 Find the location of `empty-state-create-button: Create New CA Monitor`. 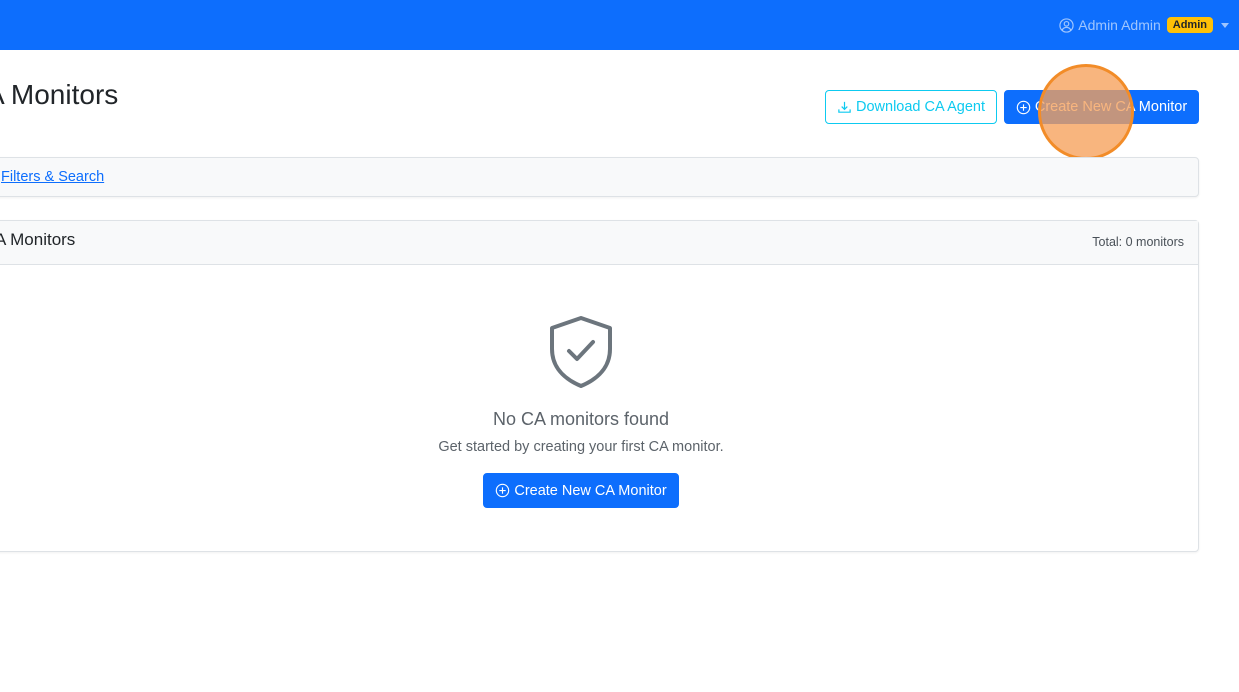

empty-state-create-button: Create New CA Monitor is located at coordinates (581, 490).